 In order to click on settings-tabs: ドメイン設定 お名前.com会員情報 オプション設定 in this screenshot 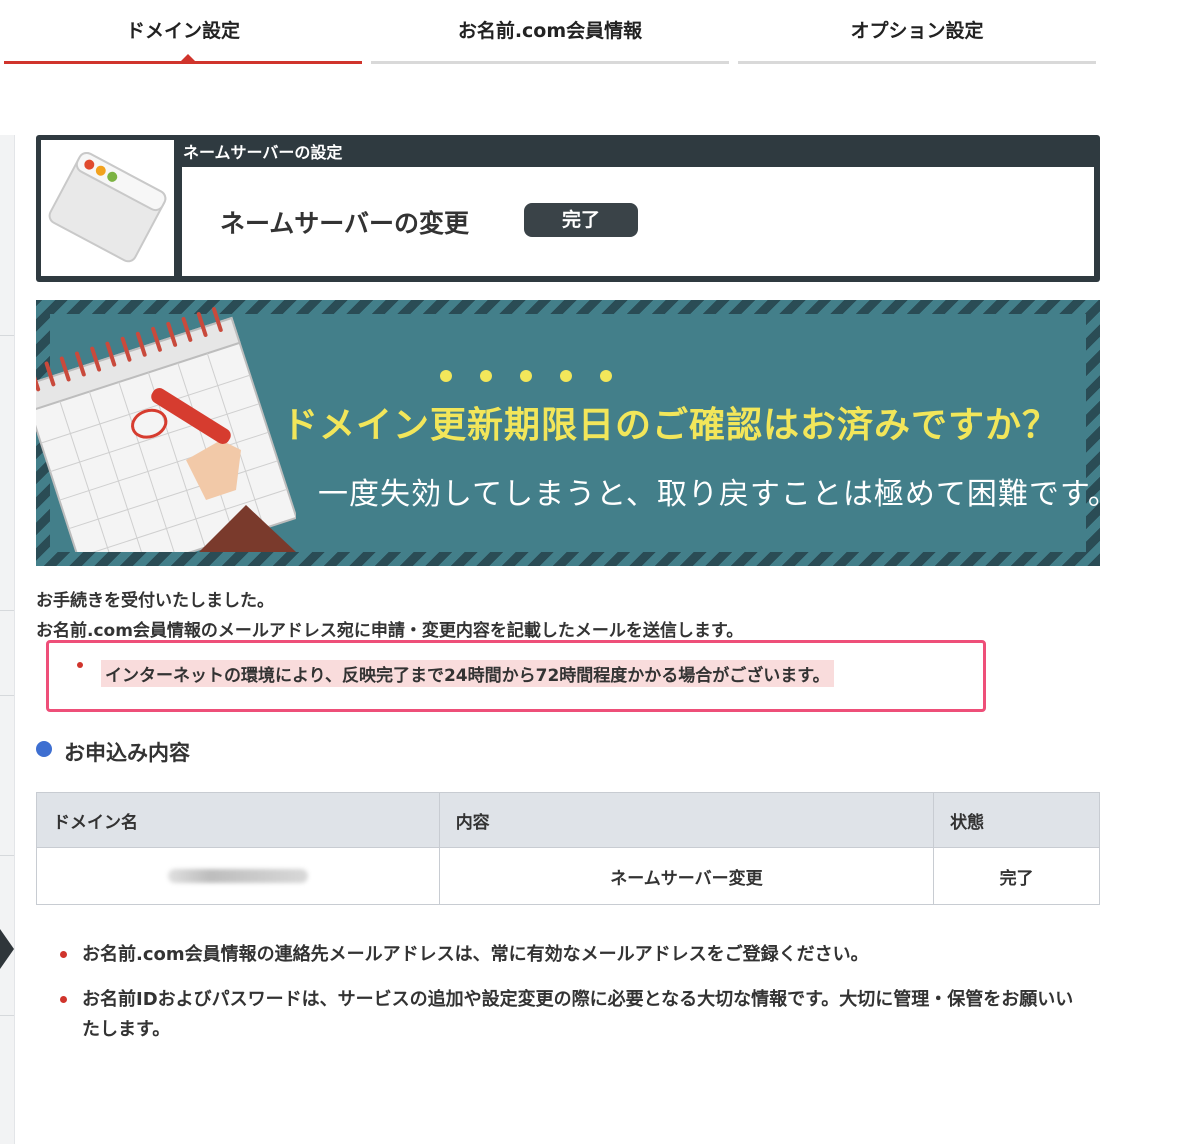, I will do `click(550, 33)`.